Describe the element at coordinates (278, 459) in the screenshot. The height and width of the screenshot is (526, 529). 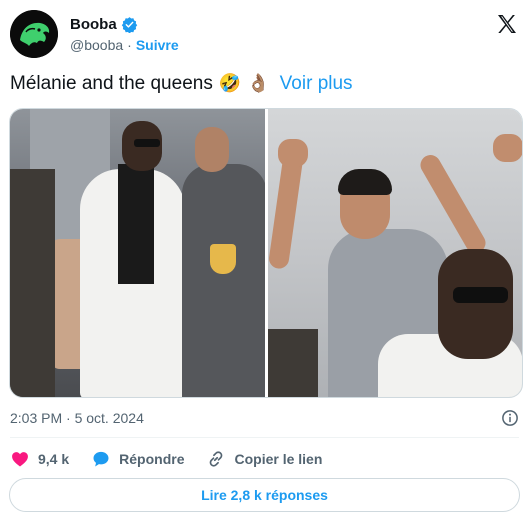
I see `copy-link-label: Copier le lien` at that location.